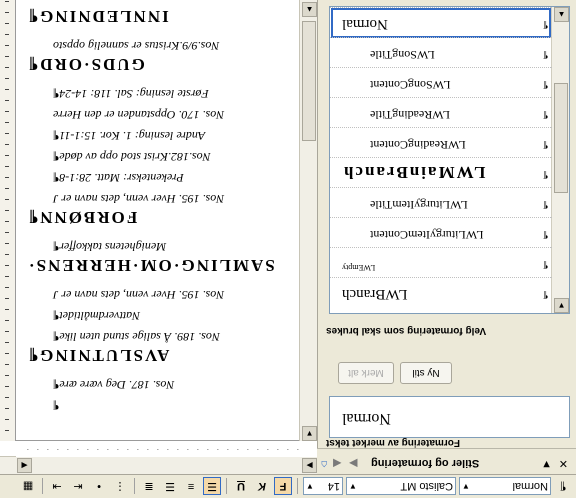  Describe the element at coordinates (425, 463) in the screenshot. I see `task-pane-title: Stiler og formatering` at that location.